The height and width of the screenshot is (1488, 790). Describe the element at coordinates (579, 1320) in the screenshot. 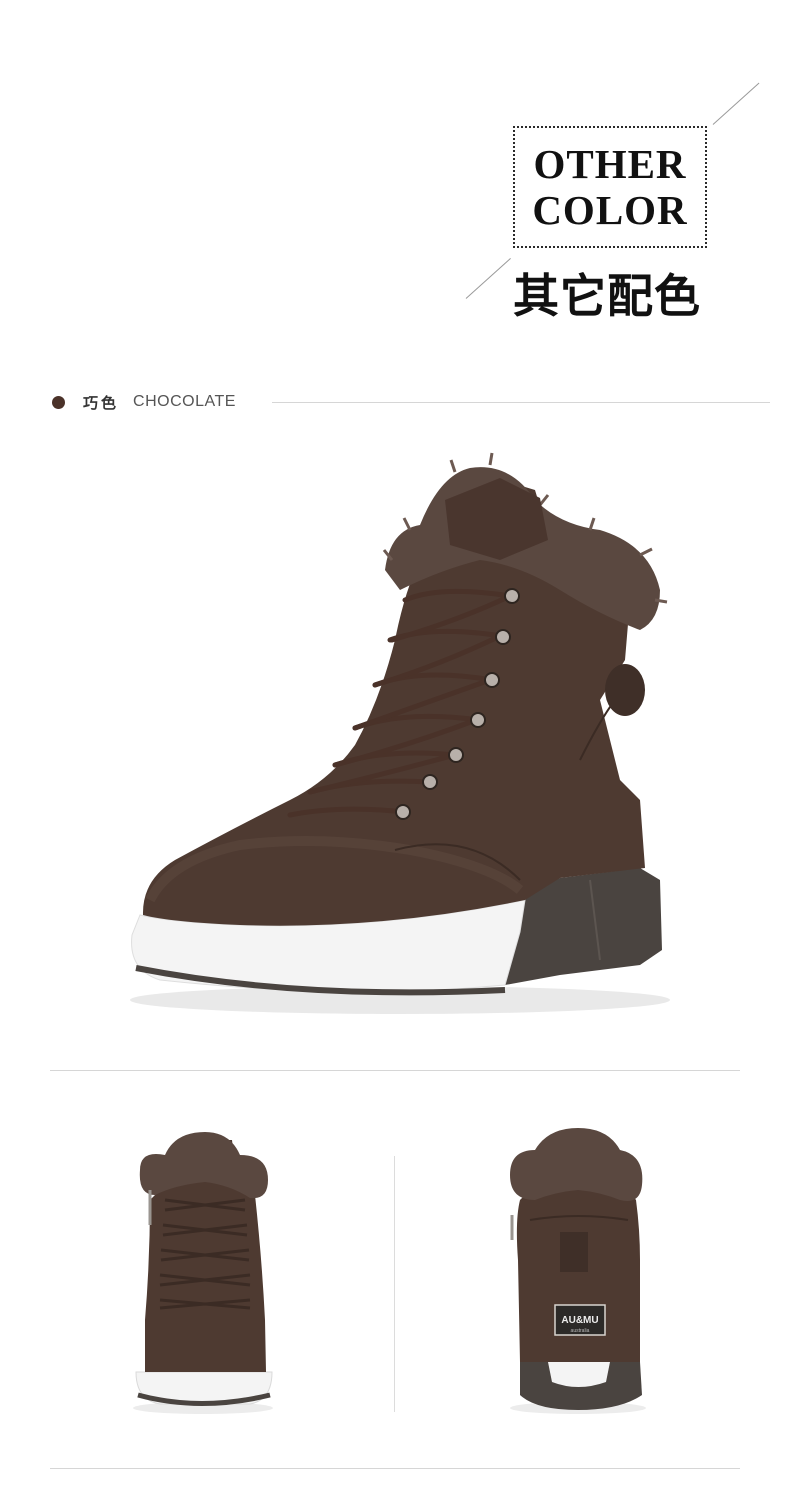

I see `brand-label-text: AU&MU` at that location.